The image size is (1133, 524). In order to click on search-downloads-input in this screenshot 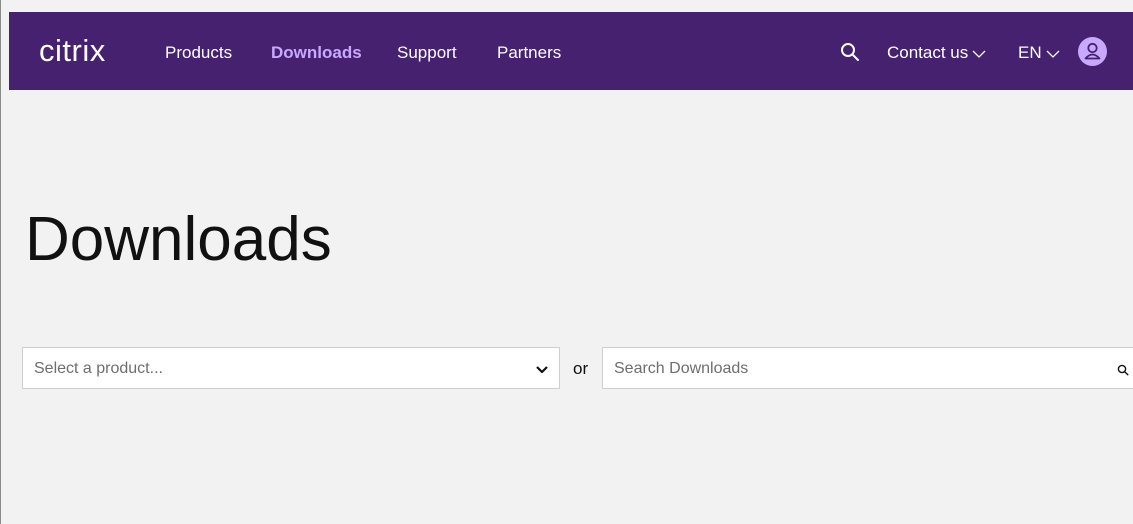, I will do `click(849, 369)`.